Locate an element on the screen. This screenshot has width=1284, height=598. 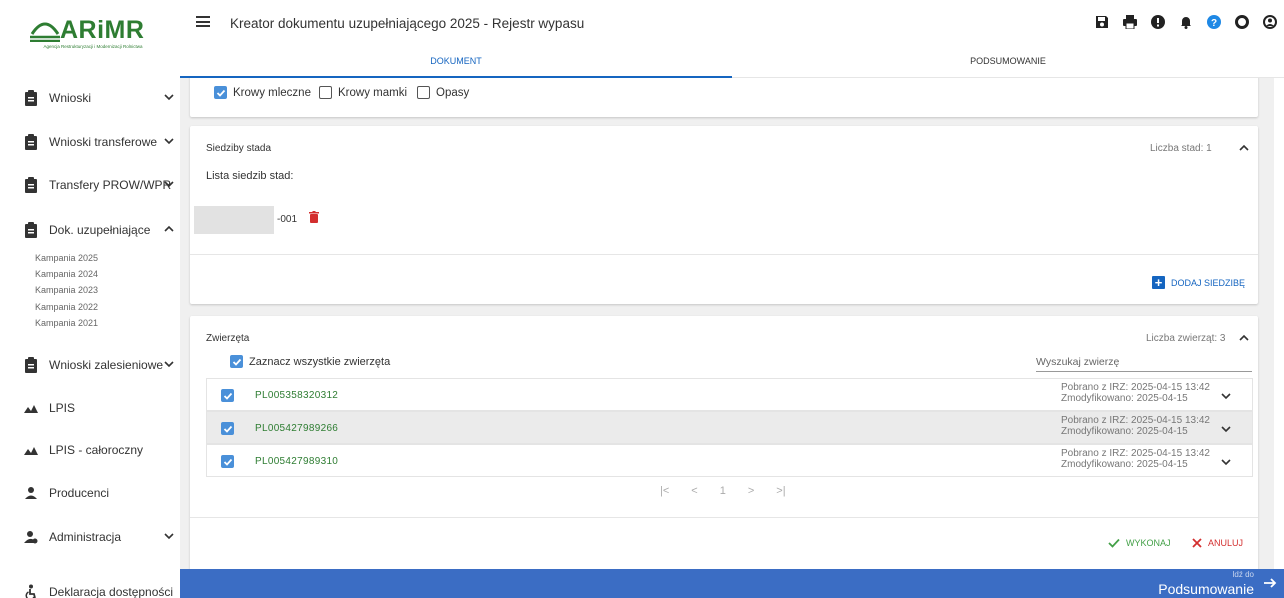
go-to-summary-button: Idź do Podsumowanie is located at coordinates (1206, 584).